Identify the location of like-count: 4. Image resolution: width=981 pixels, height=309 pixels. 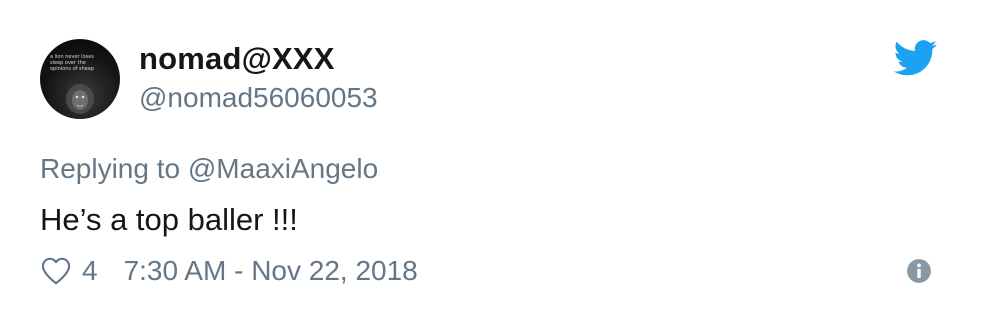
(90, 271).